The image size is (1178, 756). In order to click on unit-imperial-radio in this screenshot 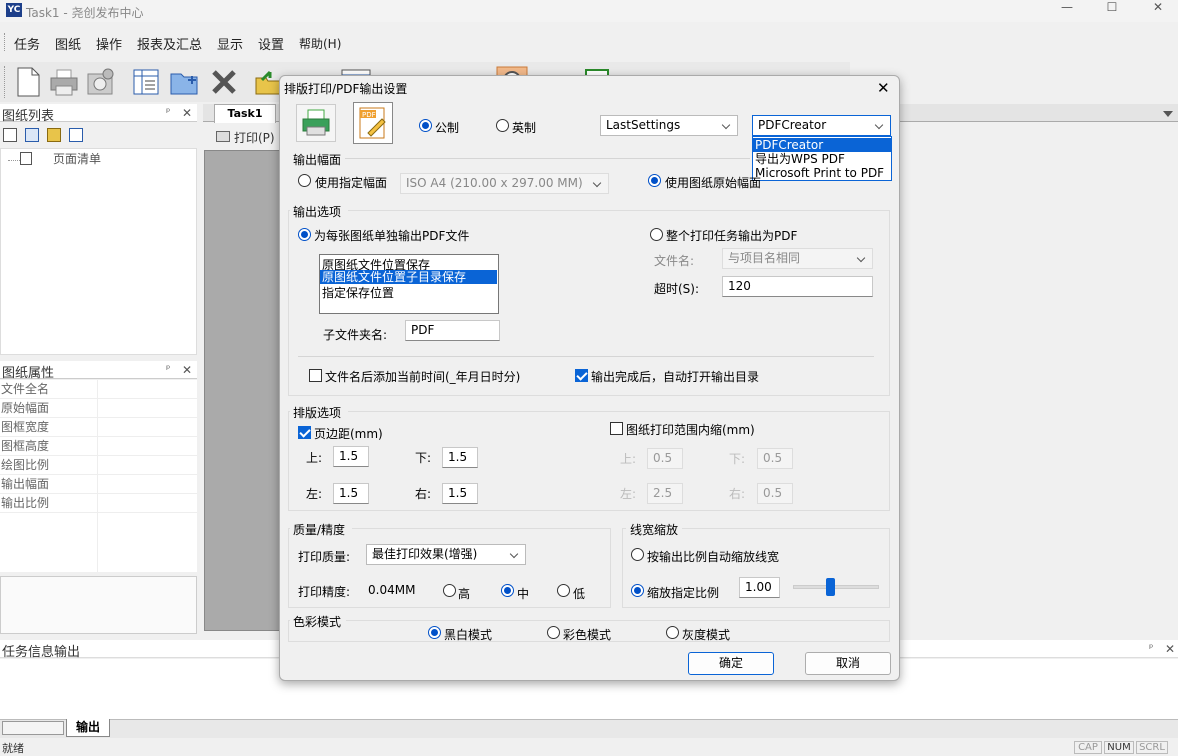, I will do `click(502, 125)`.